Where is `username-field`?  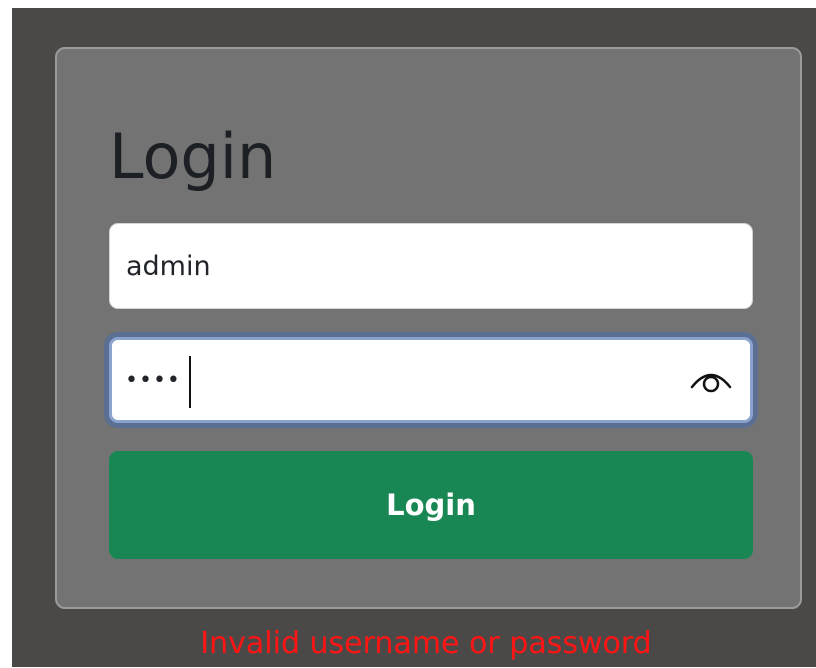
username-field is located at coordinates (431, 266).